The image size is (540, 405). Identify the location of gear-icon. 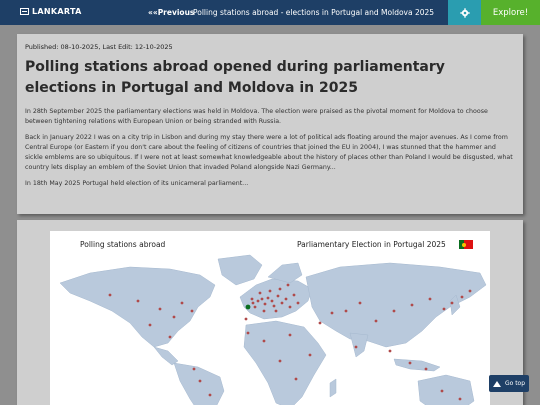
(464, 12).